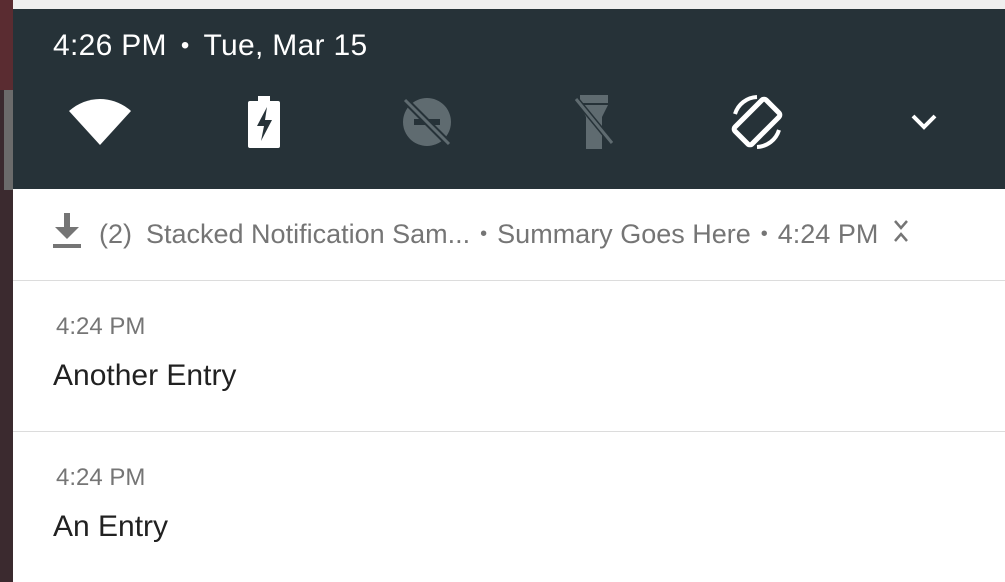 The height and width of the screenshot is (582, 1005). I want to click on chevron-down-icon, so click(924, 124).